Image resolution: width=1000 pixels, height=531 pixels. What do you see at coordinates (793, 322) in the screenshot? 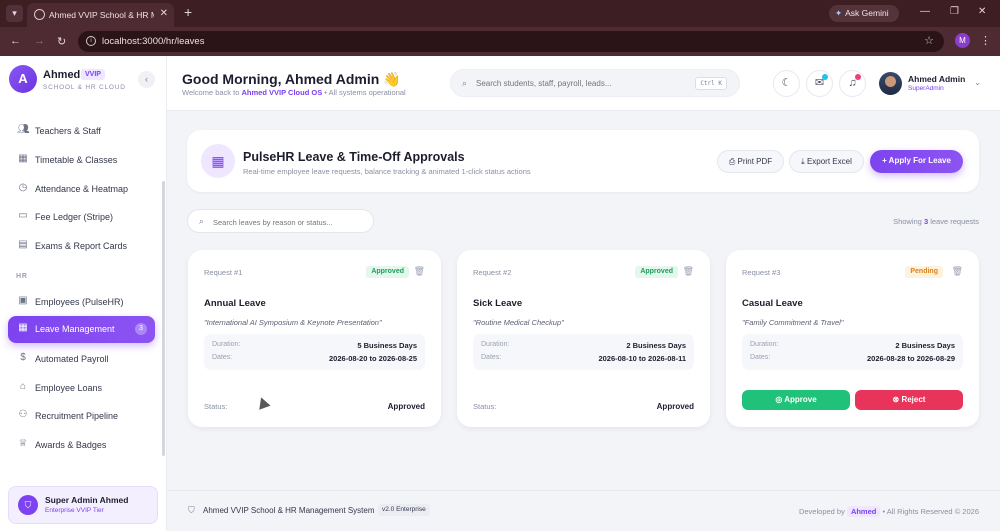
I see `leave-reason: "Family Commitment & Travel"` at bounding box center [793, 322].